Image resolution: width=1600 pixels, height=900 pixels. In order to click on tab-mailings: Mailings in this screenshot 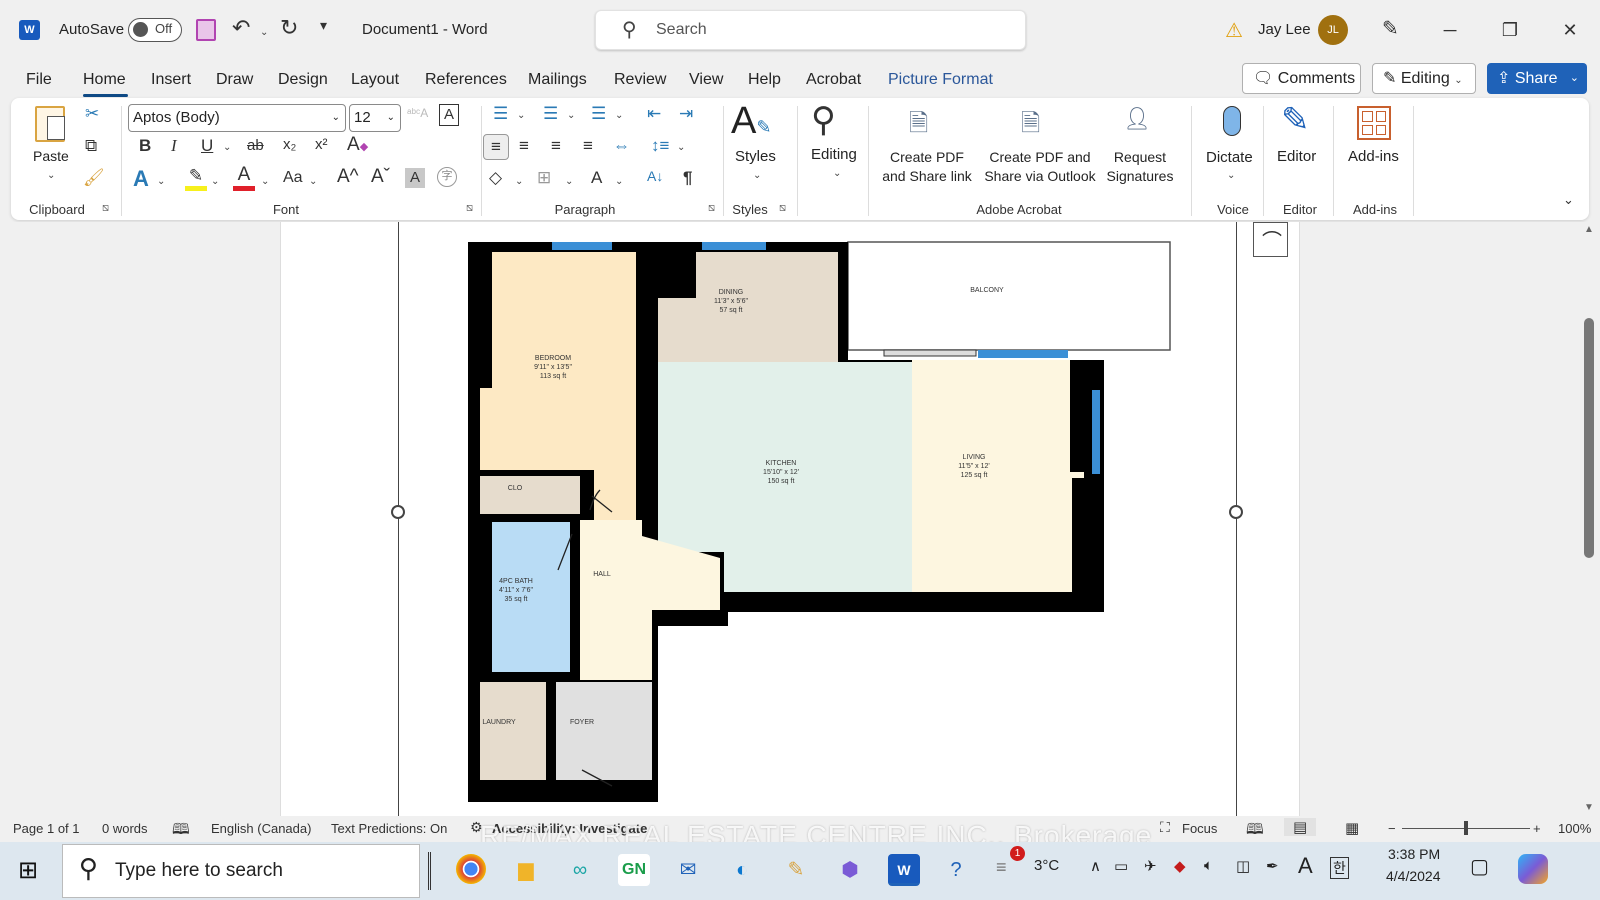, I will do `click(557, 80)`.